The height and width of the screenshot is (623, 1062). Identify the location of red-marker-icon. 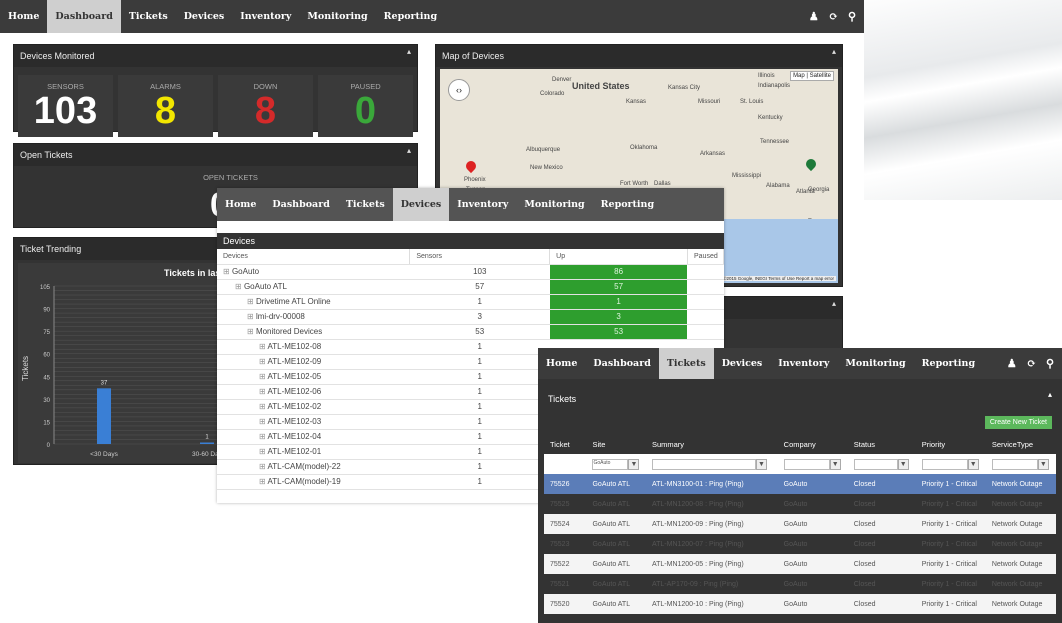
(471, 166).